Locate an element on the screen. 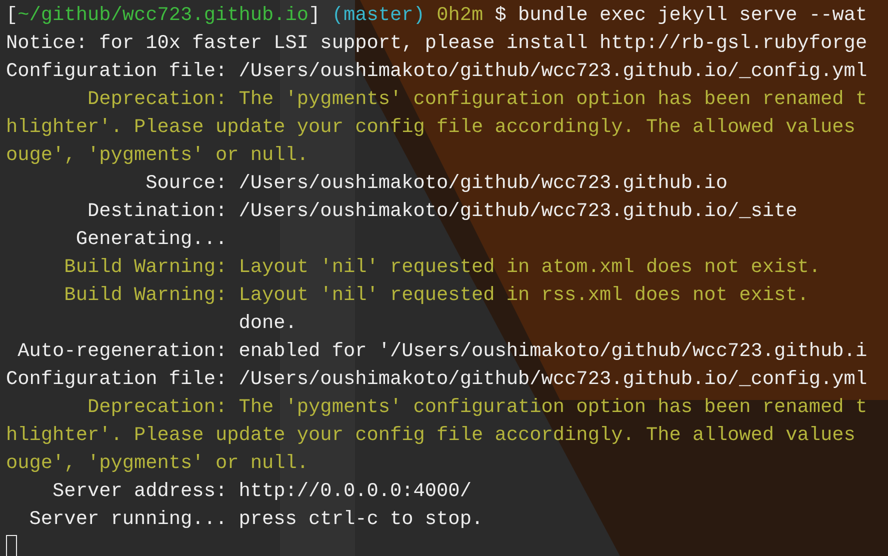 This screenshot has width=888, height=556. warning-text: Layout 'nil' requested in rss.xml does not exist. is located at coordinates (523, 295).